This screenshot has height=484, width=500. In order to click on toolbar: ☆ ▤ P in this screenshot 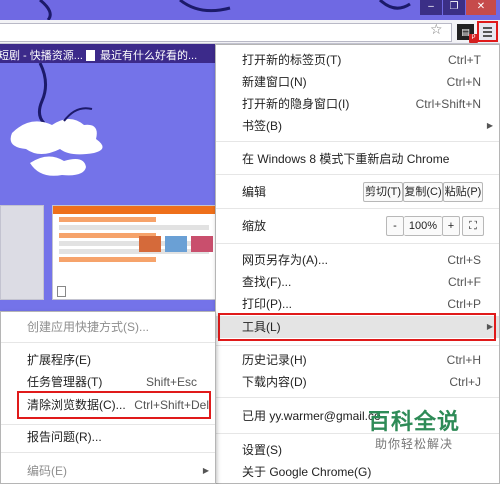, I will do `click(250, 32)`.